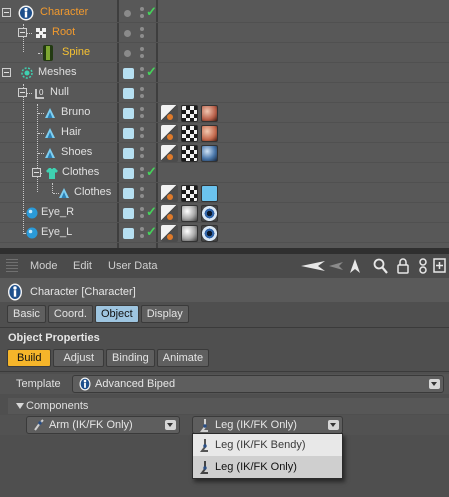 The width and height of the screenshot is (449, 497). I want to click on tab-basic: Basic, so click(26, 314).